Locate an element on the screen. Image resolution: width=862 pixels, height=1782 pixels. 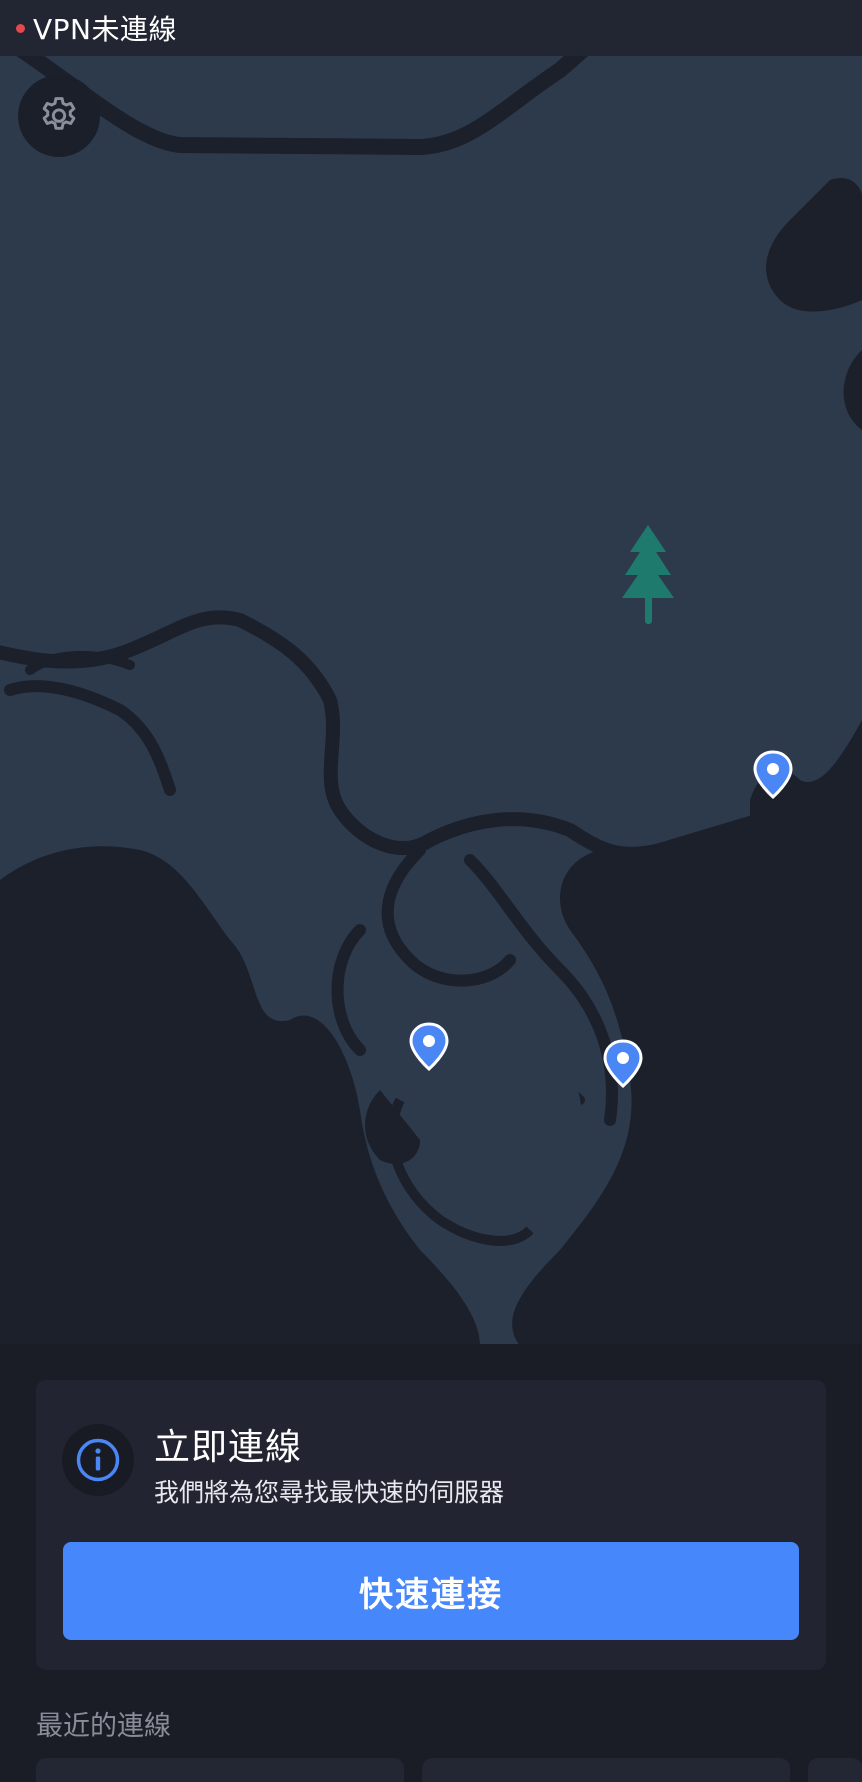
connect-now-subtitle: 我們將為您尋找最快速的伺服器 is located at coordinates (329, 1492).